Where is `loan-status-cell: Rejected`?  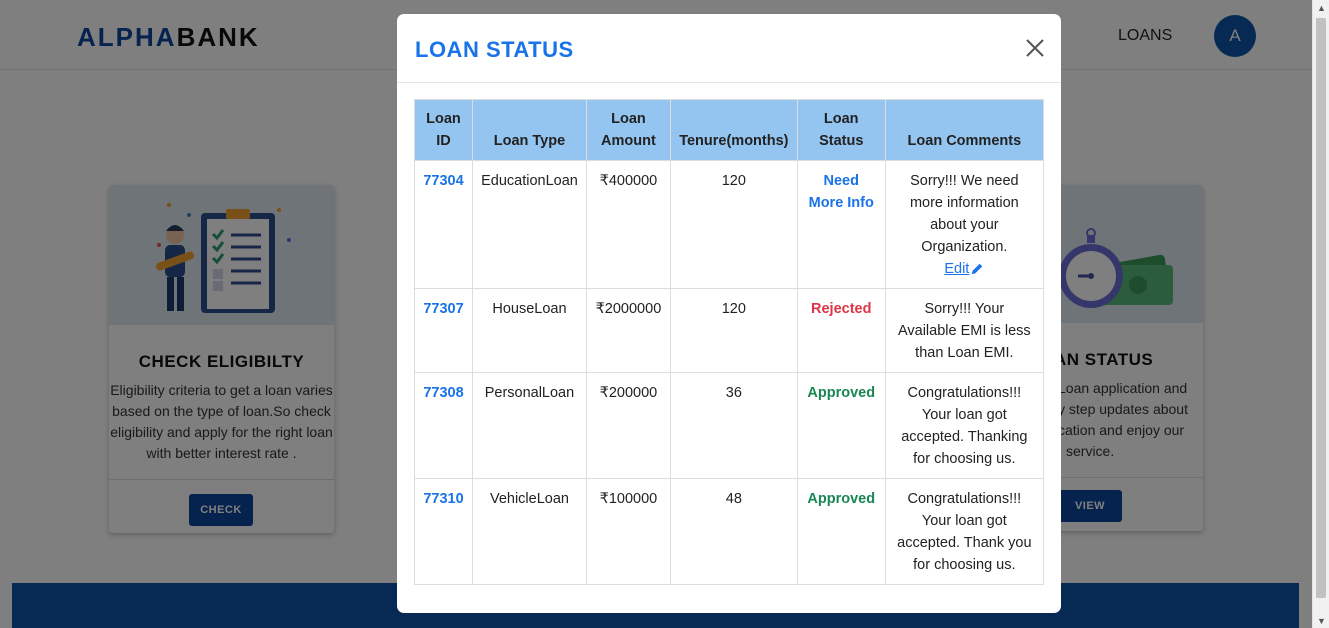
loan-status-cell: Rejected is located at coordinates (841, 330).